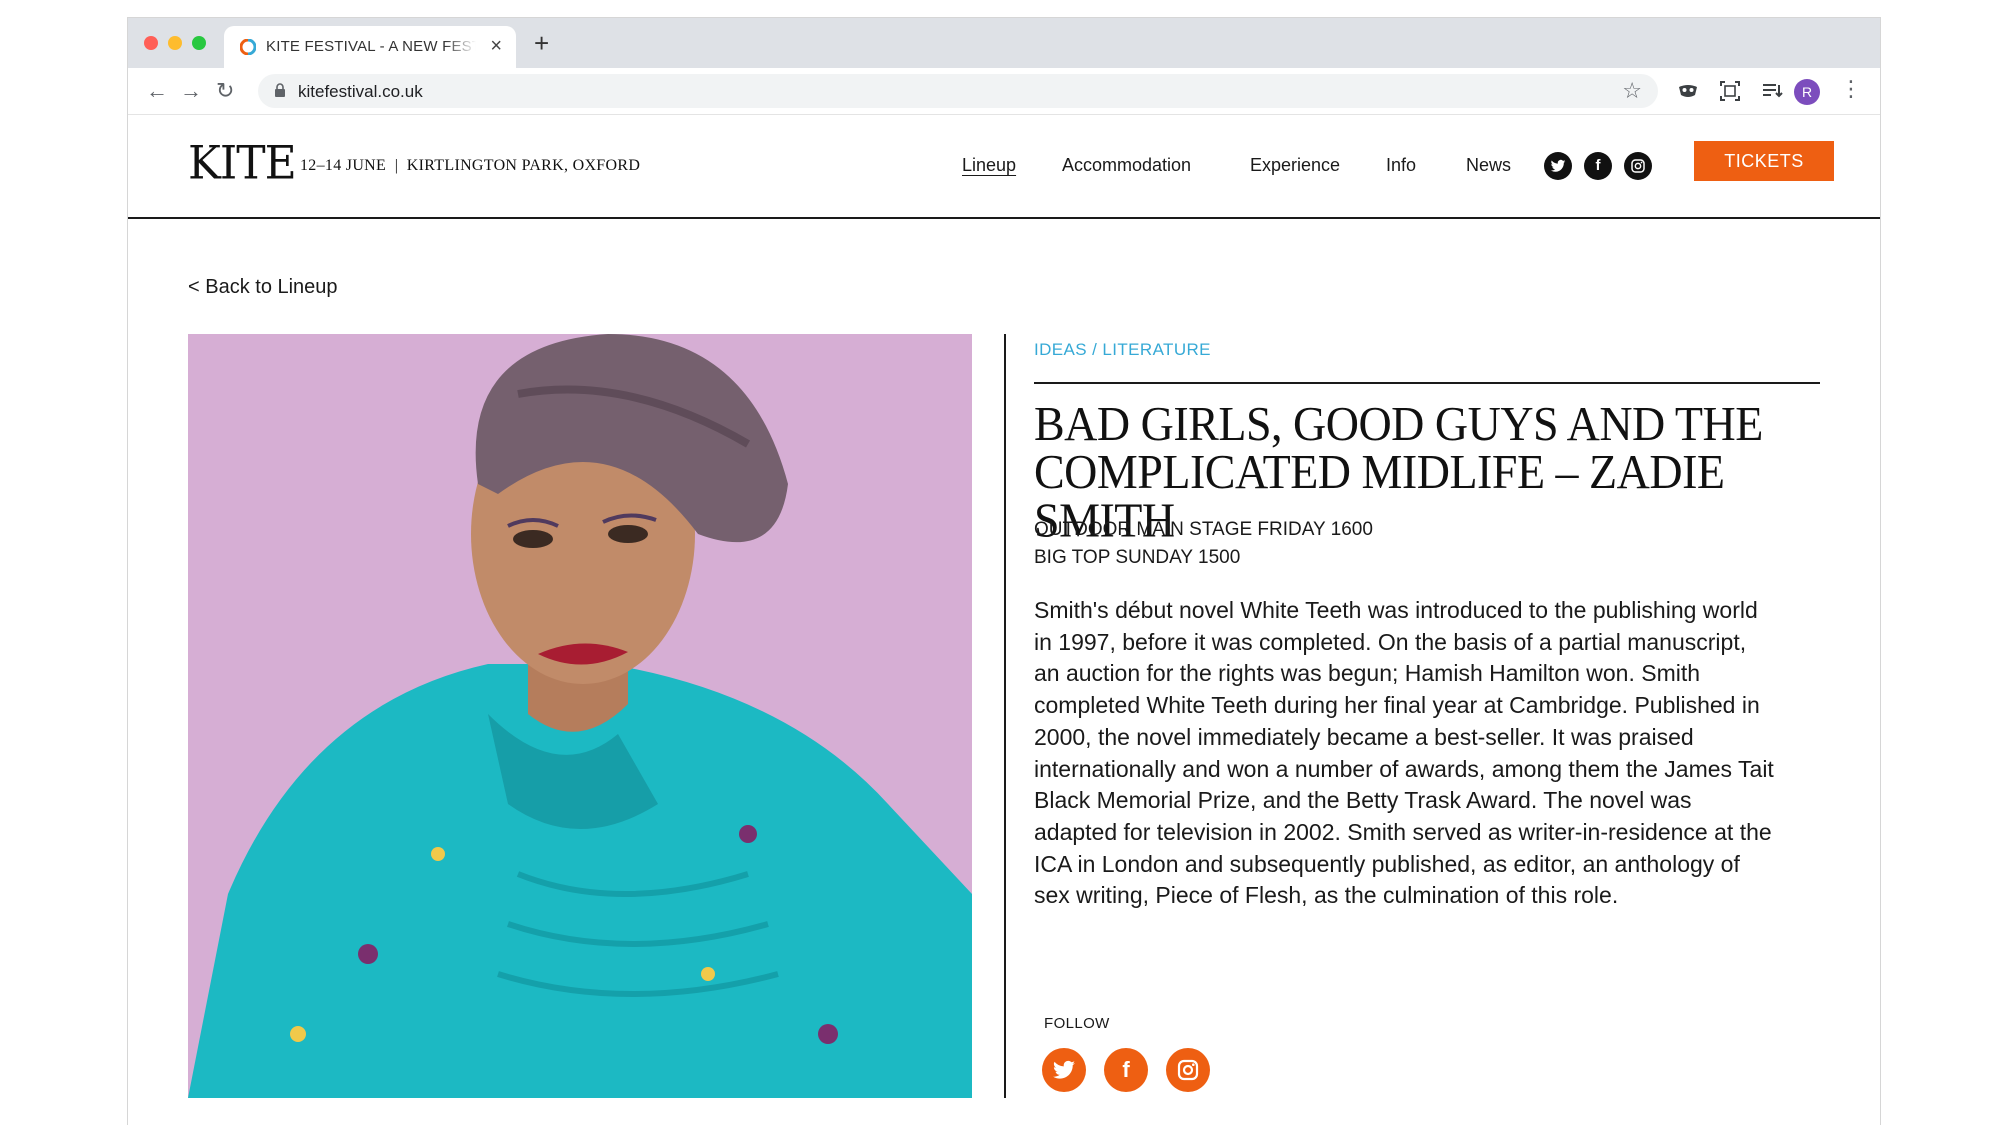 Image resolution: width=2000 pixels, height=1125 pixels. What do you see at coordinates (1126, 165) in the screenshot?
I see `nav-accommodation: Accommodation` at bounding box center [1126, 165].